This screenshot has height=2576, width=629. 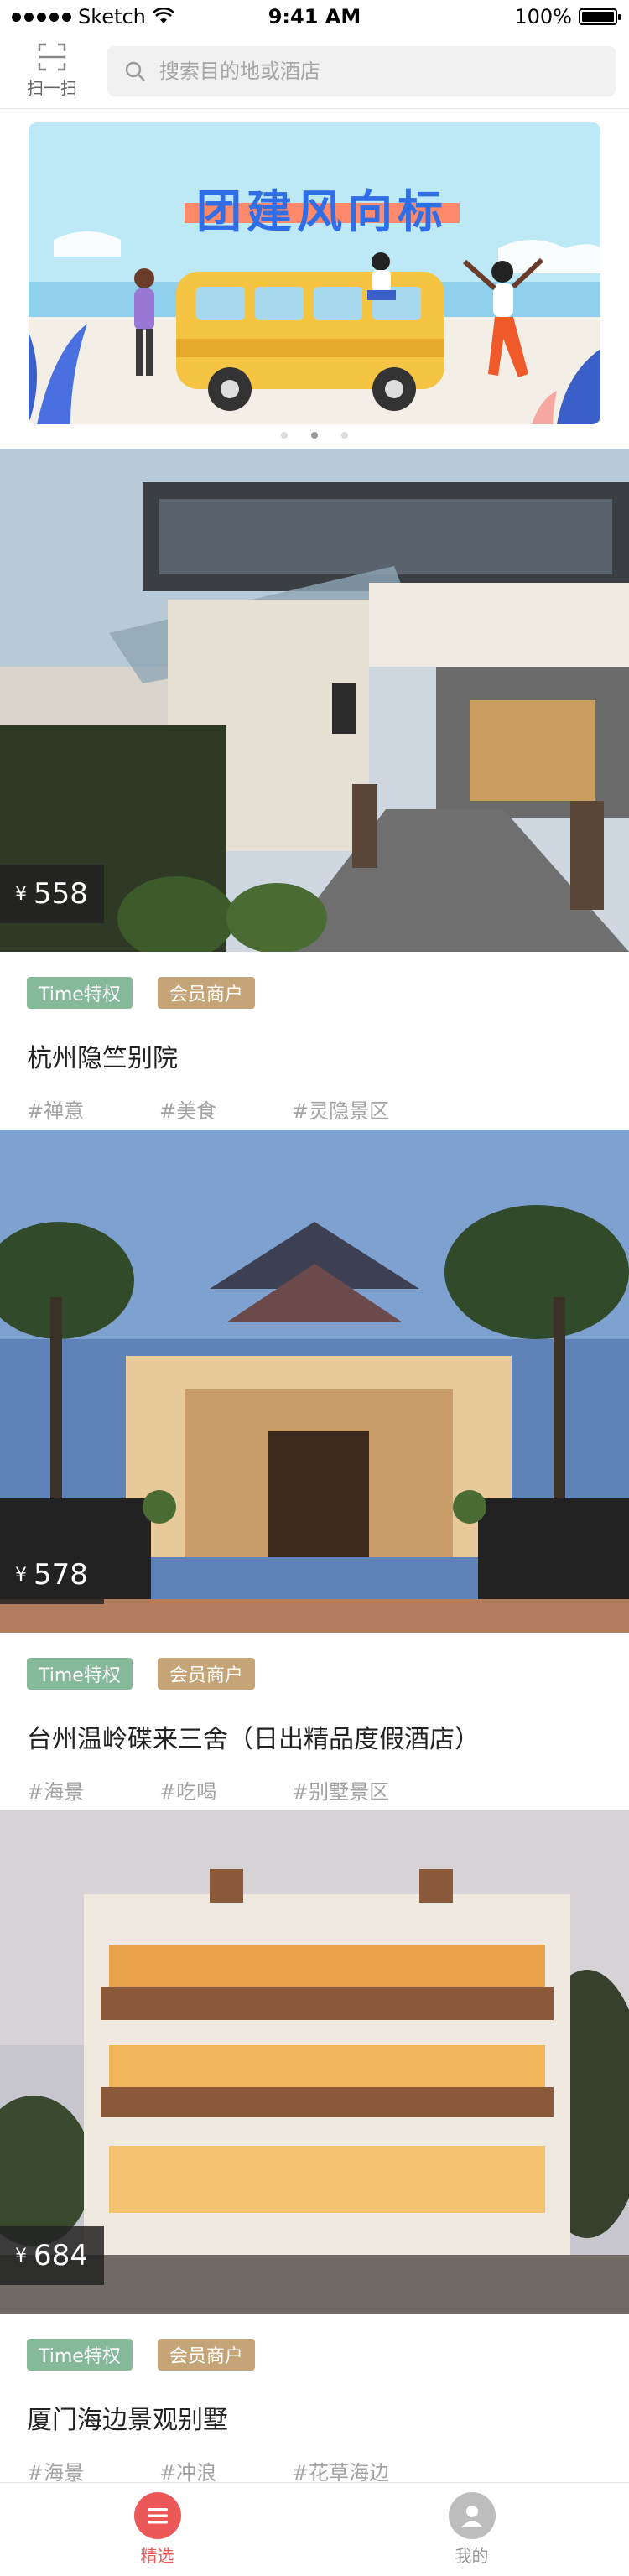 What do you see at coordinates (358, 1790) in the screenshot?
I see `hashtag: #别墅景区` at bounding box center [358, 1790].